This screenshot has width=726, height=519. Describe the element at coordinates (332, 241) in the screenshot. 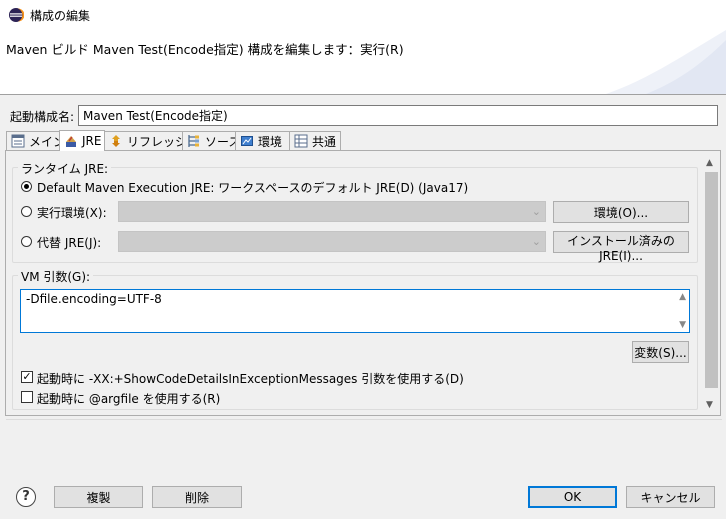

I see `alt-jre-select: ⌄` at that location.